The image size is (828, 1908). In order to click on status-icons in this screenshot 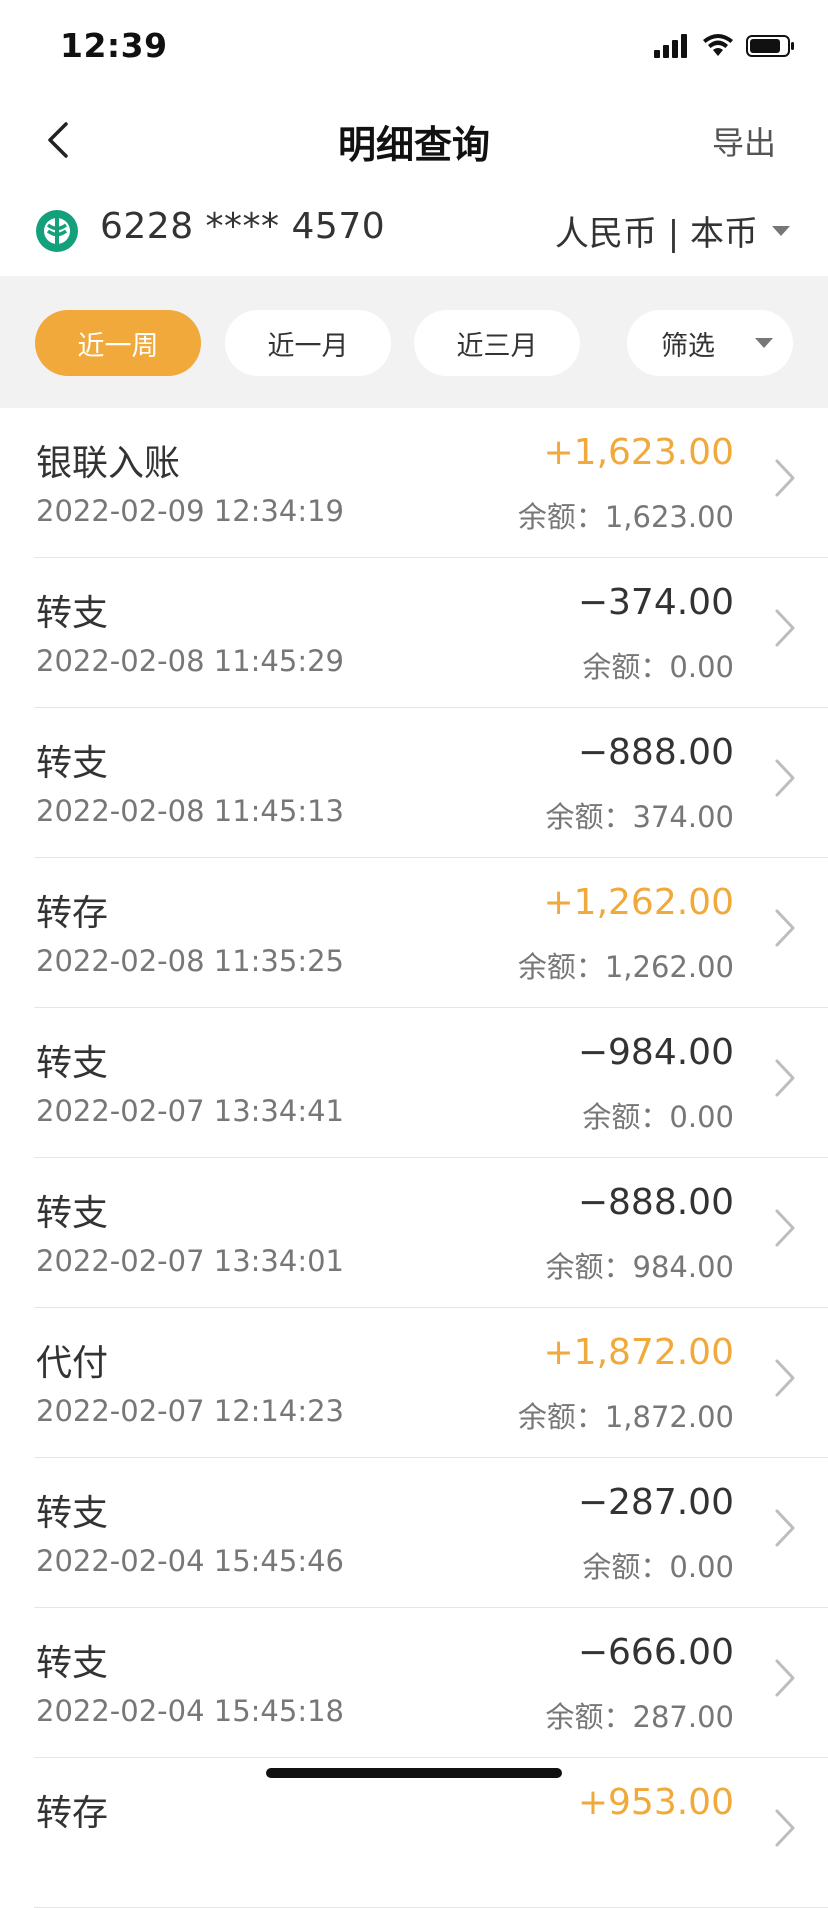, I will do `click(725, 46)`.